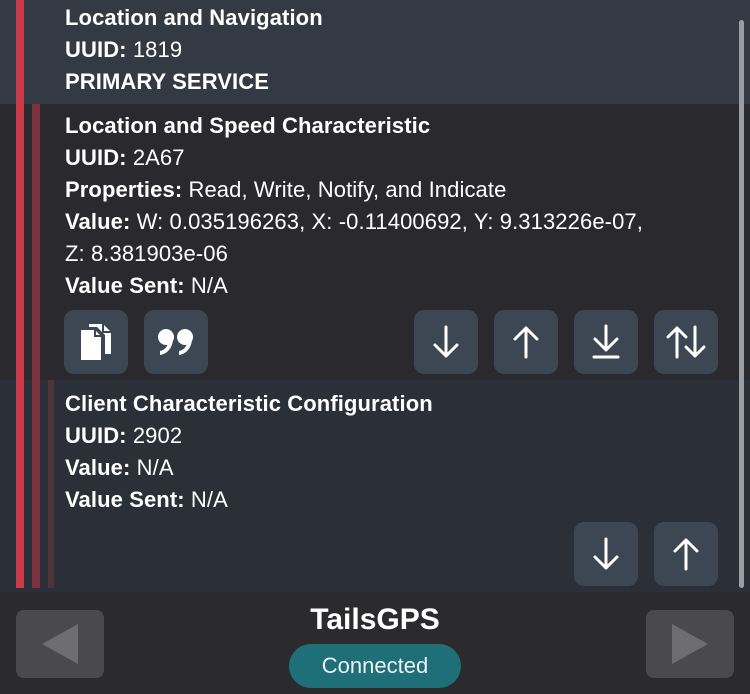 The image size is (750, 694). I want to click on characteristic-value-cont: Z: 8.381903e-06, so click(146, 253).